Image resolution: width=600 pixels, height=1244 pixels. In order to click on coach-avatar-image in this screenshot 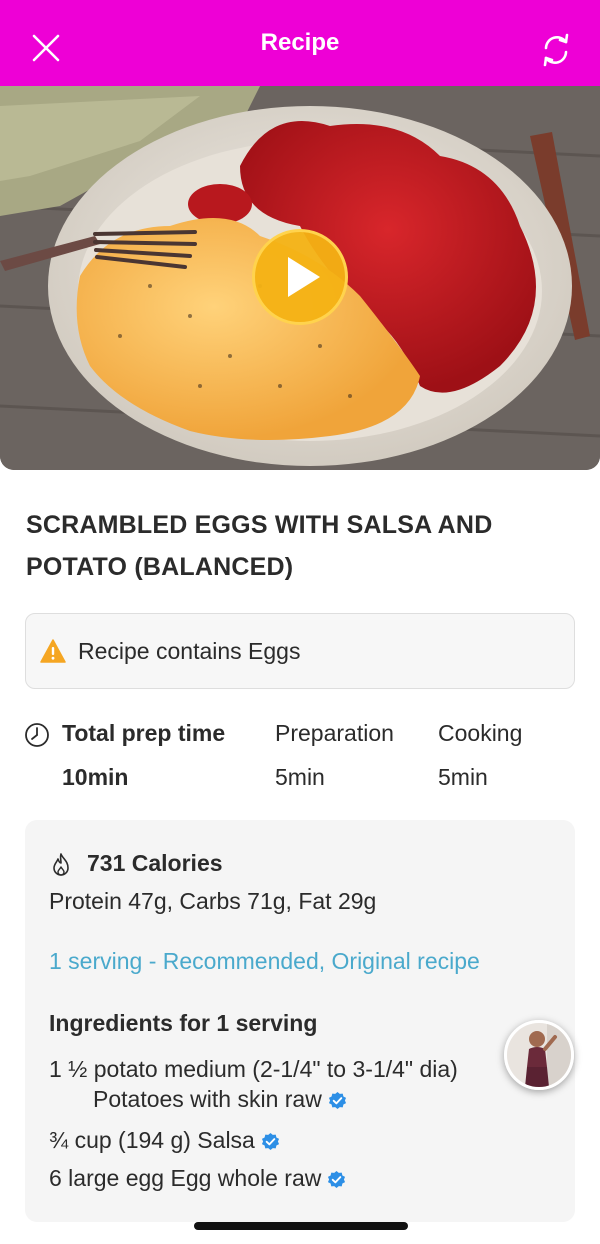, I will do `click(539, 1055)`.